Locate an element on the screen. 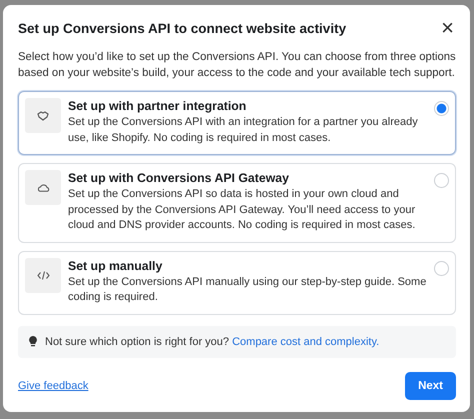  lightbulb-icon is located at coordinates (33, 341).